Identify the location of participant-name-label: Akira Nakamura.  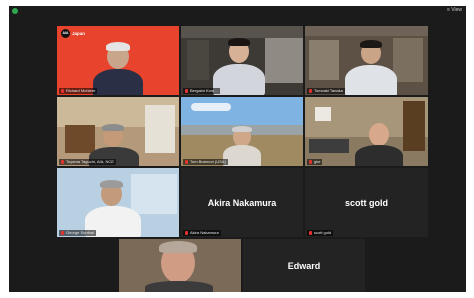
(202, 233).